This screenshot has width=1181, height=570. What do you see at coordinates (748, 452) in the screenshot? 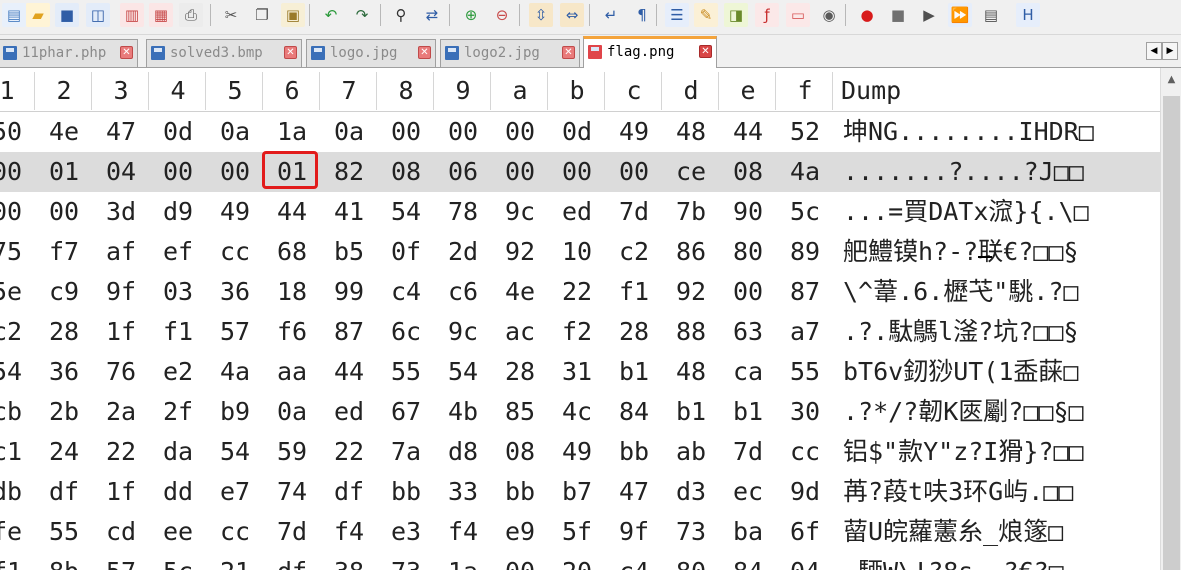
I see `byte-cell: 7d` at bounding box center [748, 452].